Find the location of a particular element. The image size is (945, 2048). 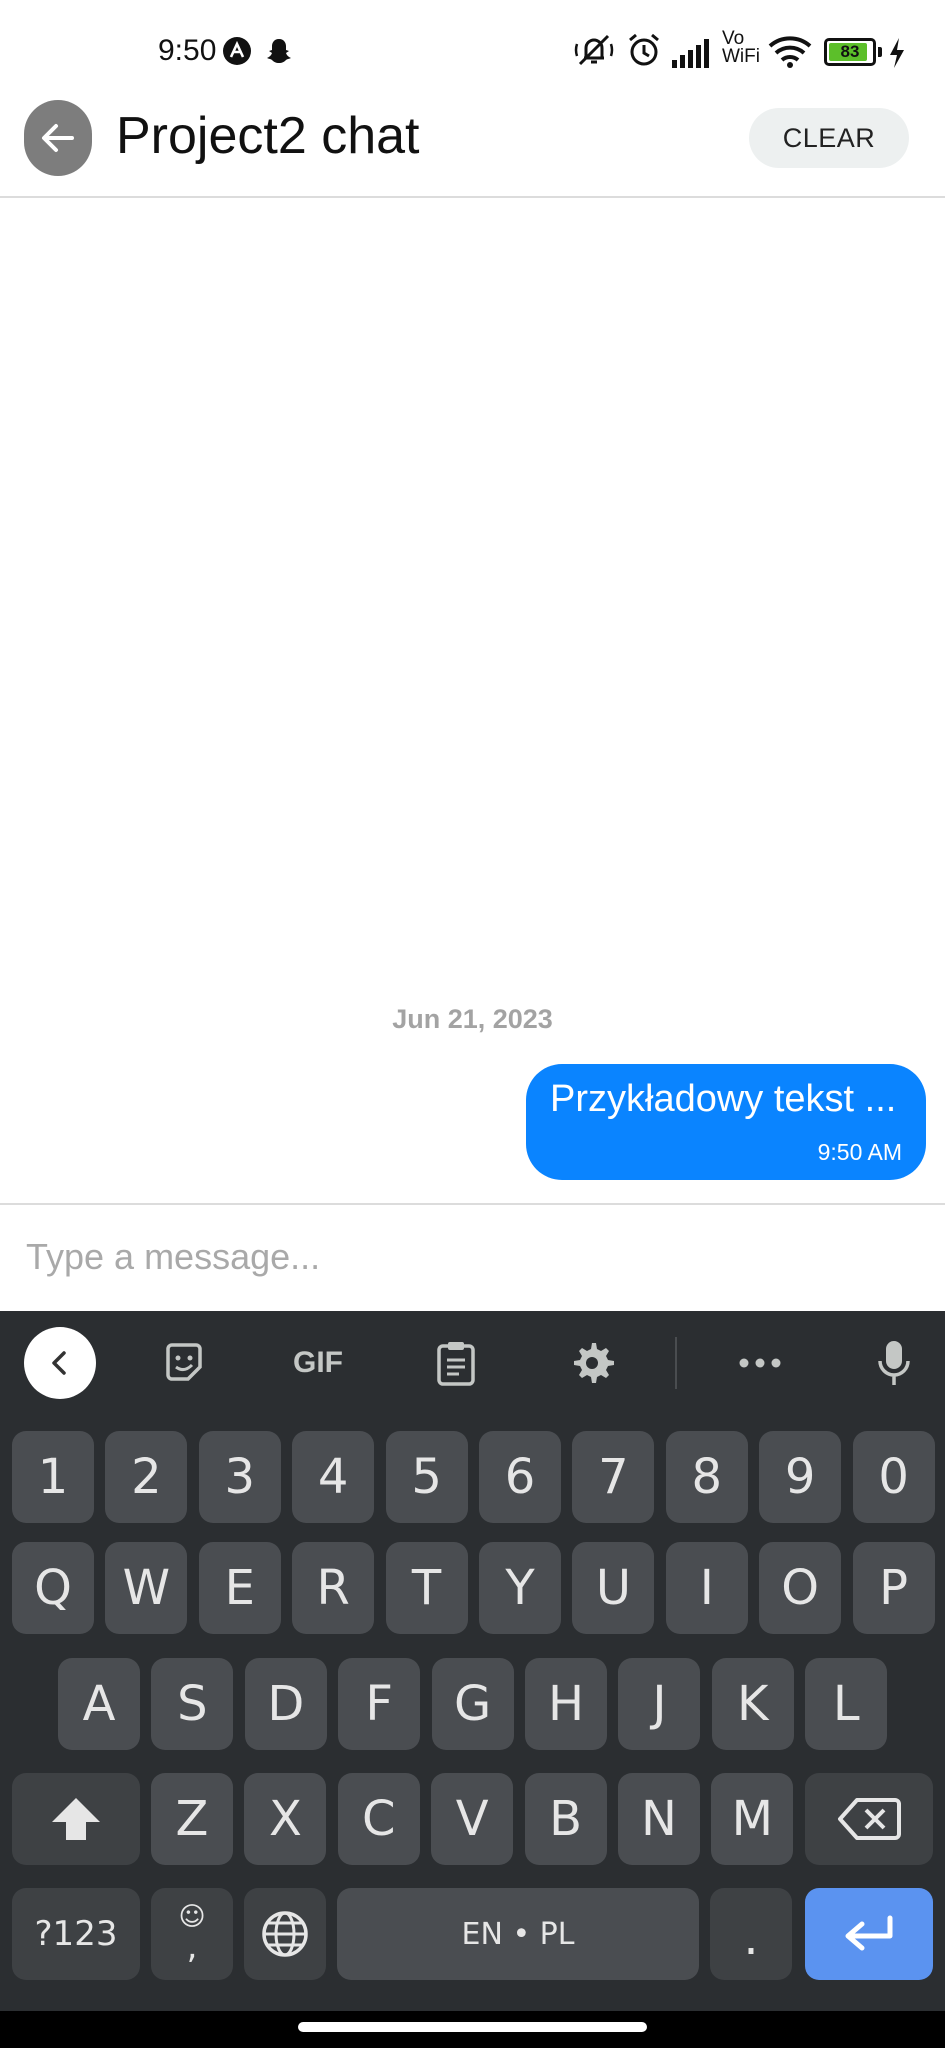

key-0: 0 is located at coordinates (893, 1477).